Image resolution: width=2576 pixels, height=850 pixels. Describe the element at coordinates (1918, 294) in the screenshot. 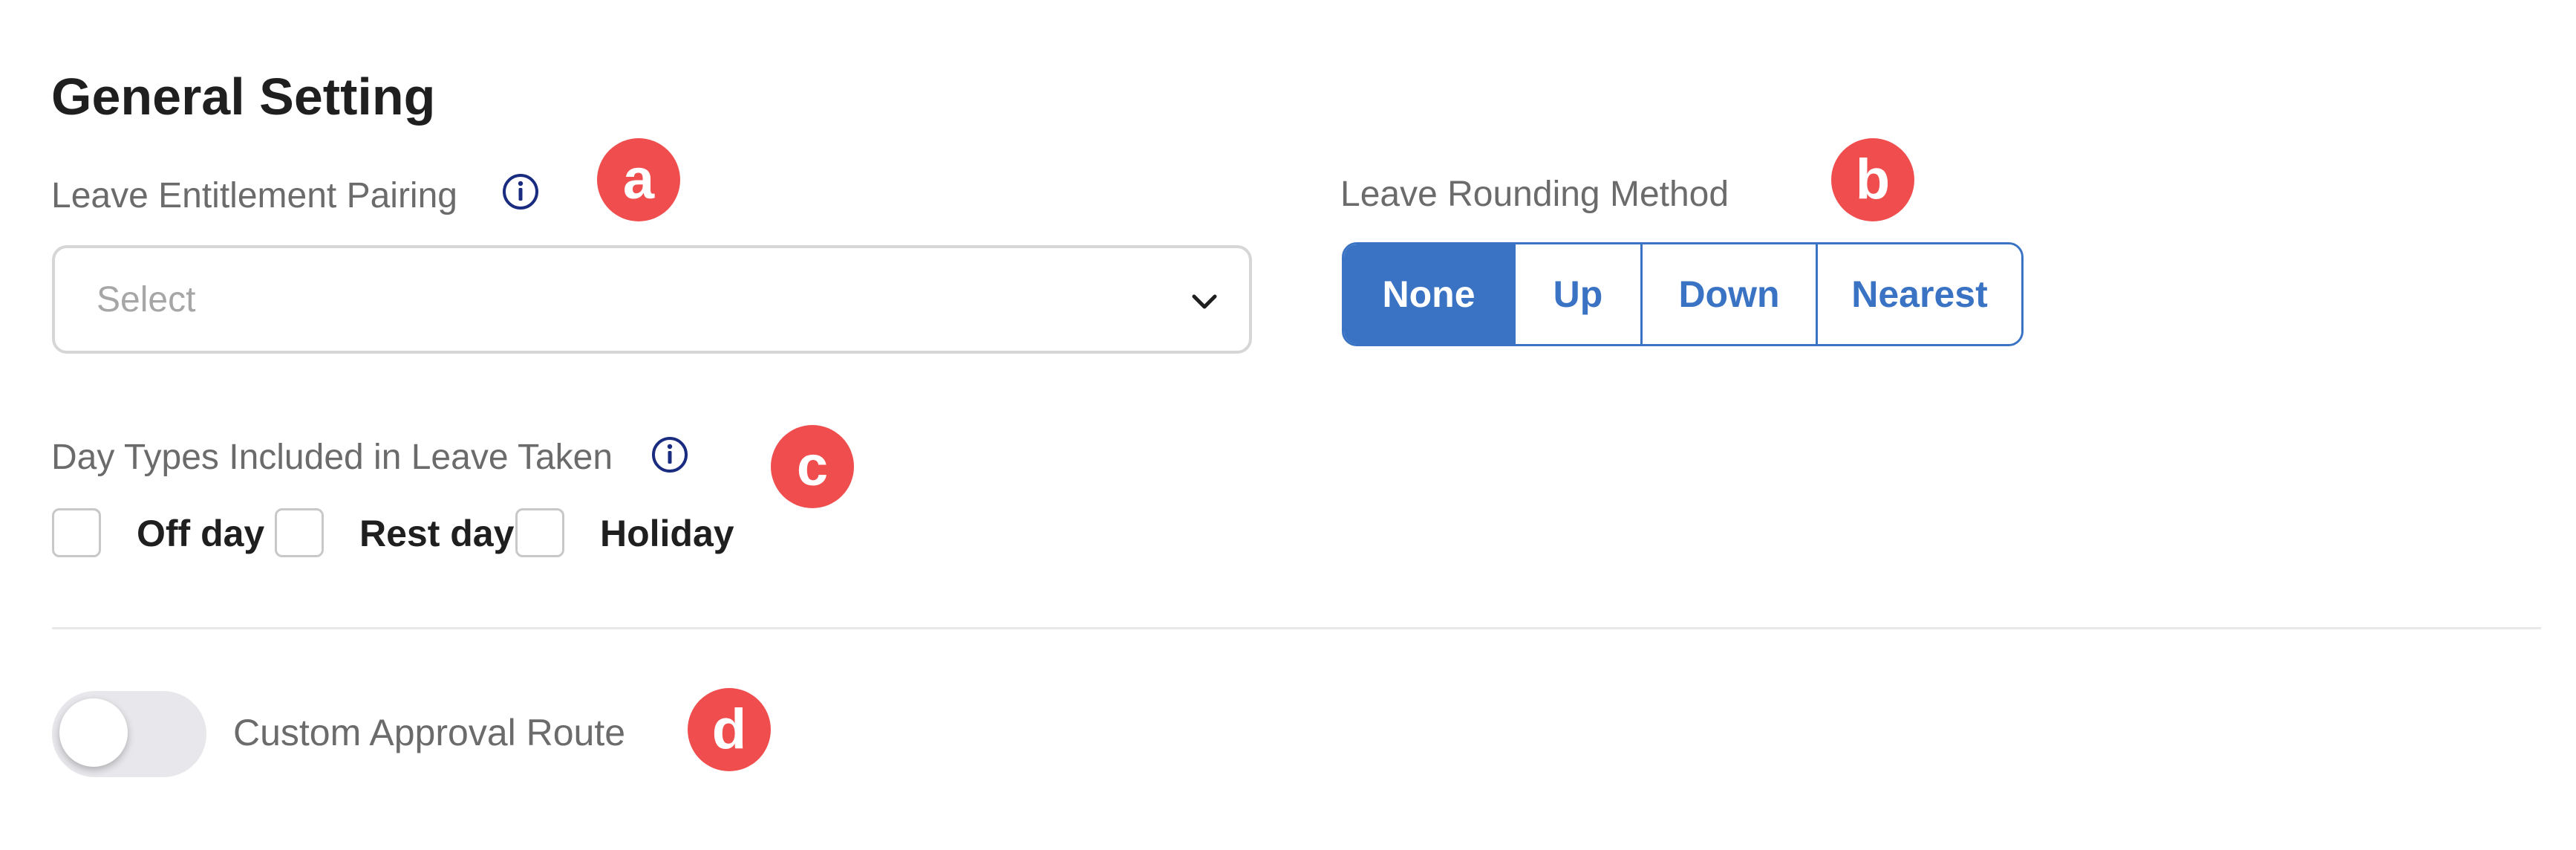

I see `rounding-option-nearest: Nearest` at that location.